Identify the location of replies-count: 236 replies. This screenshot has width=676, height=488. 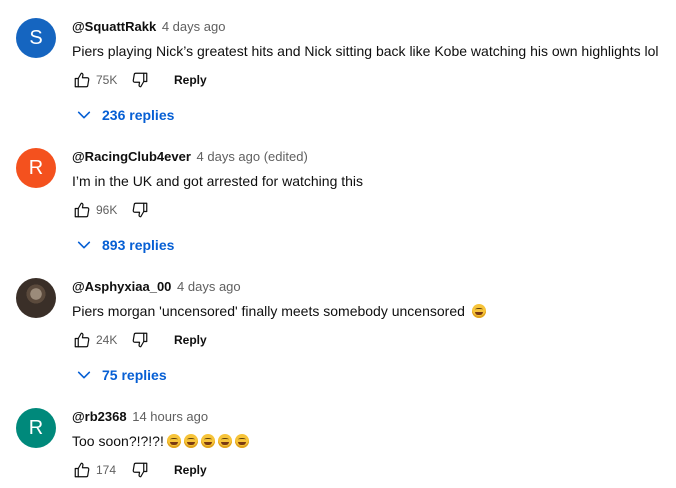
(138, 115).